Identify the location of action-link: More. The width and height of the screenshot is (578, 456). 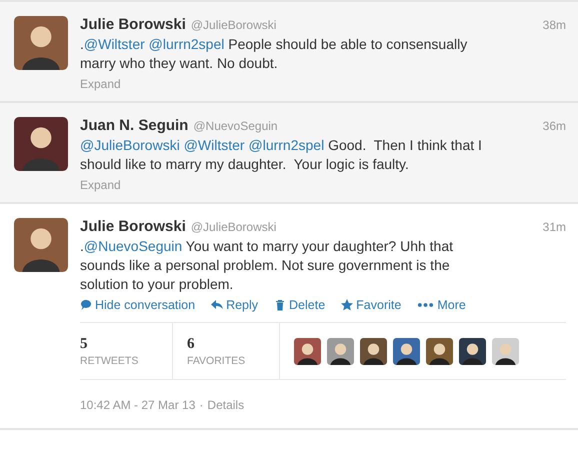
(441, 305).